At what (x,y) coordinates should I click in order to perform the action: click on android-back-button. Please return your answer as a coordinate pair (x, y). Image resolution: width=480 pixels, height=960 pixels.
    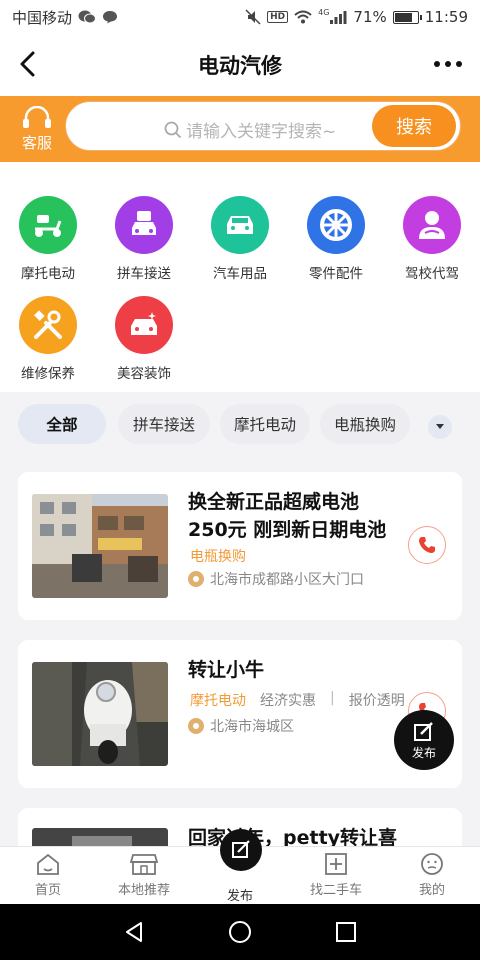
    Looking at the image, I should click on (134, 932).